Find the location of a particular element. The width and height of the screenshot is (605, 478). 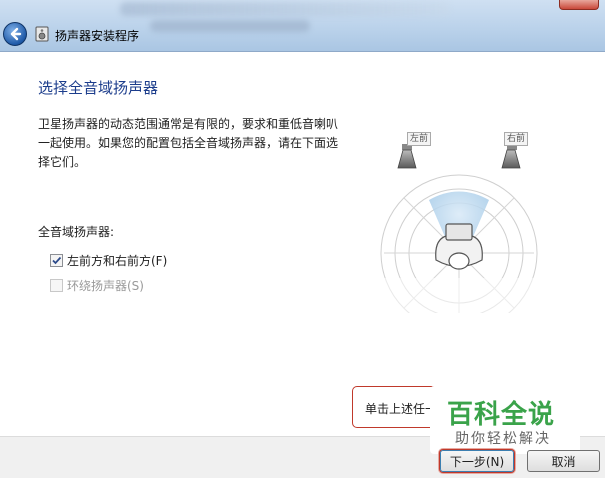

back-arrow-icon is located at coordinates (16, 34).